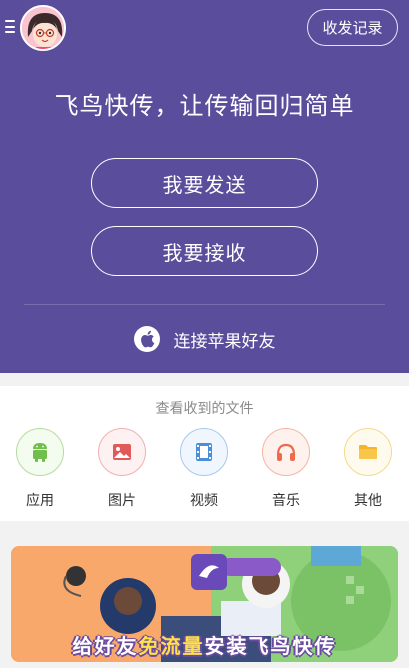  What do you see at coordinates (204, 409) in the screenshot?
I see `received-files-title: 查看收到的文件` at bounding box center [204, 409].